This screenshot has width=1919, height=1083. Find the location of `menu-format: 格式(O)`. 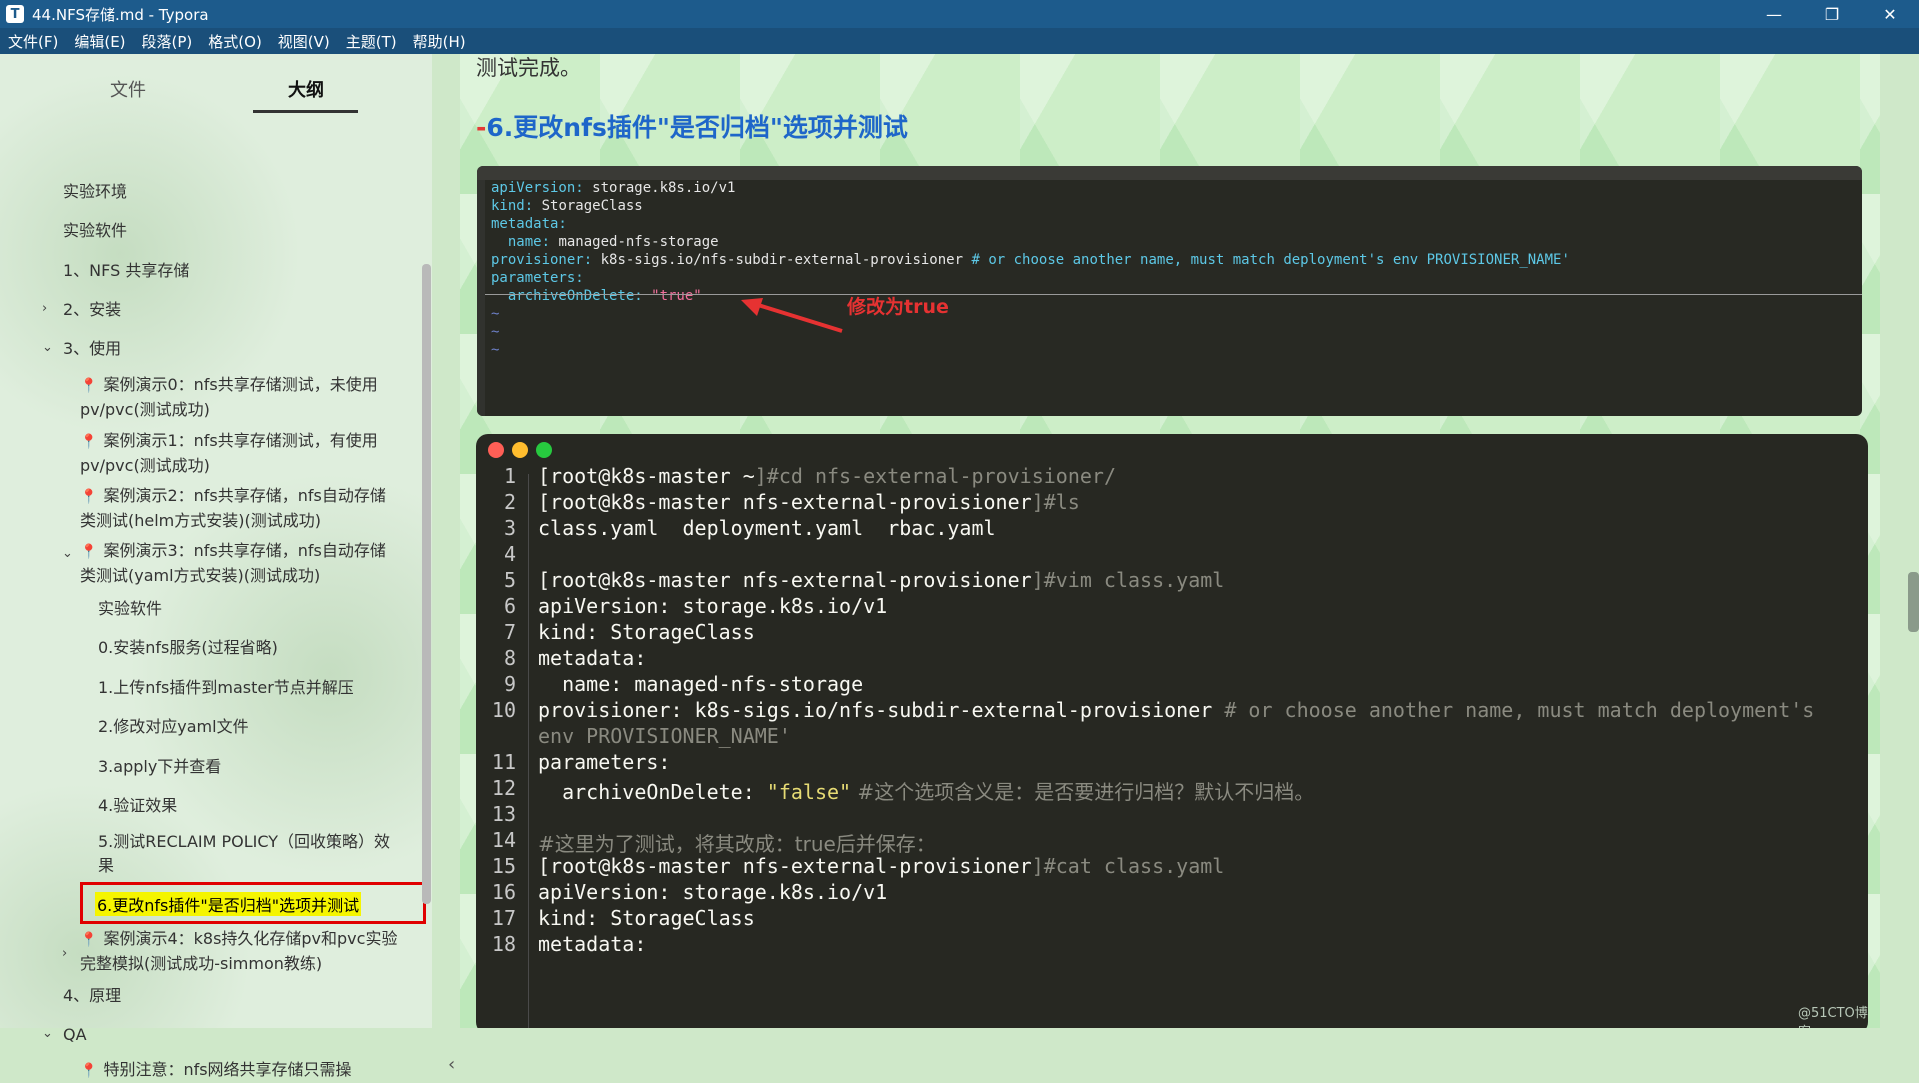

menu-format: 格式(O) is located at coordinates (235, 41).